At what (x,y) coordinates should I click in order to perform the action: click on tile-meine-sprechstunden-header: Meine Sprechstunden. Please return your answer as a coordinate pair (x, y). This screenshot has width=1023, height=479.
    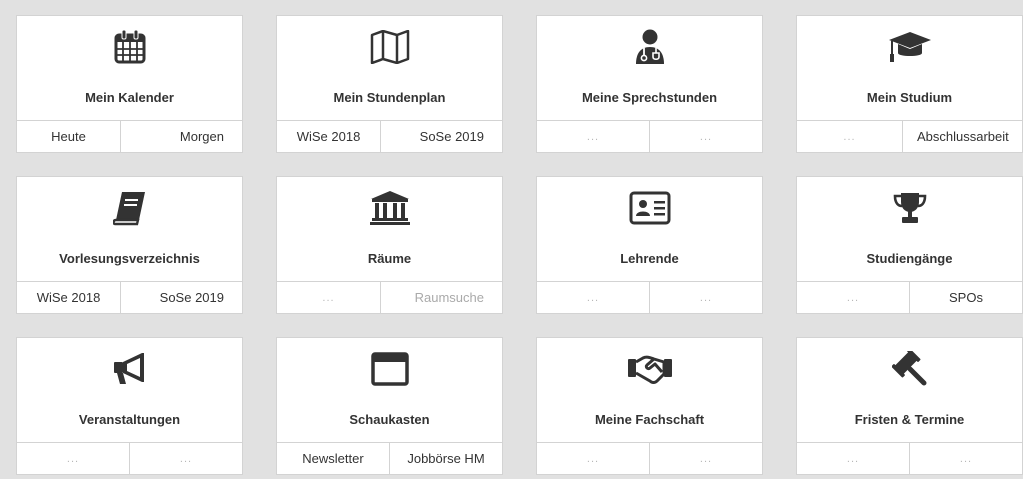
    Looking at the image, I should click on (649, 68).